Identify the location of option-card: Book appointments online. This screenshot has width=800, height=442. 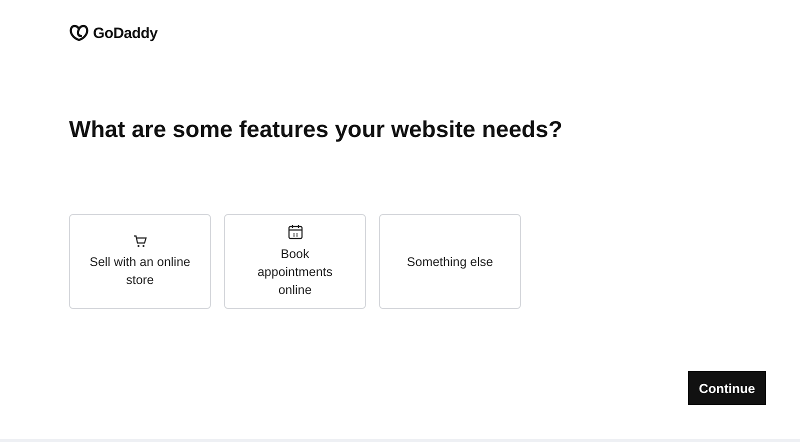
(295, 261).